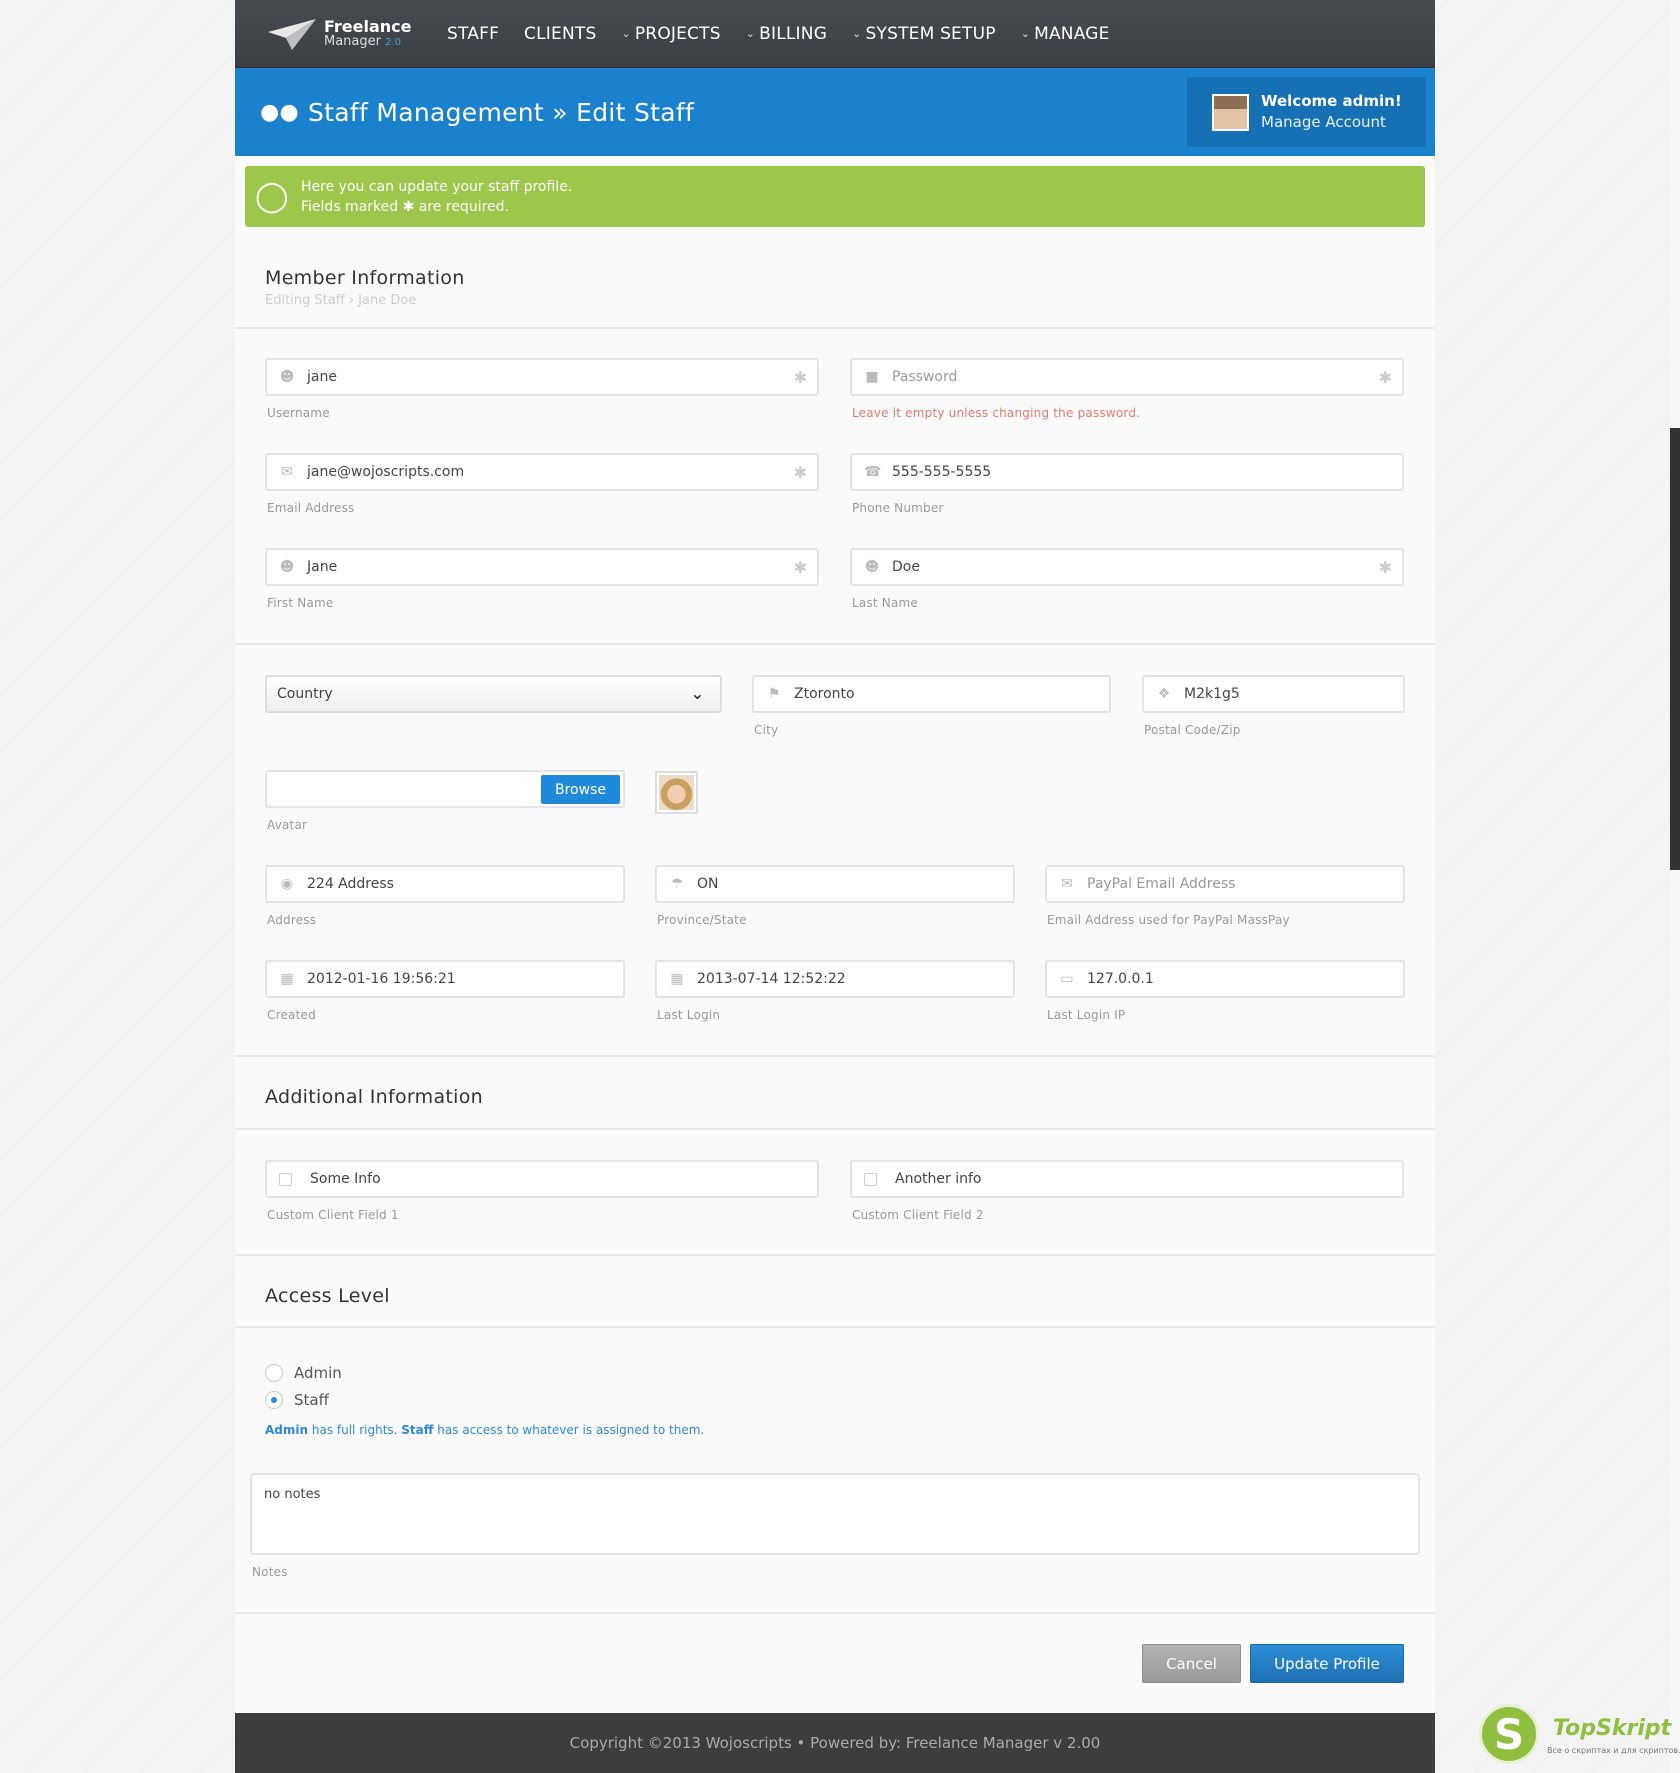 This screenshot has width=1680, height=1773. I want to click on update-button-label: Update Profile, so click(1327, 1663).